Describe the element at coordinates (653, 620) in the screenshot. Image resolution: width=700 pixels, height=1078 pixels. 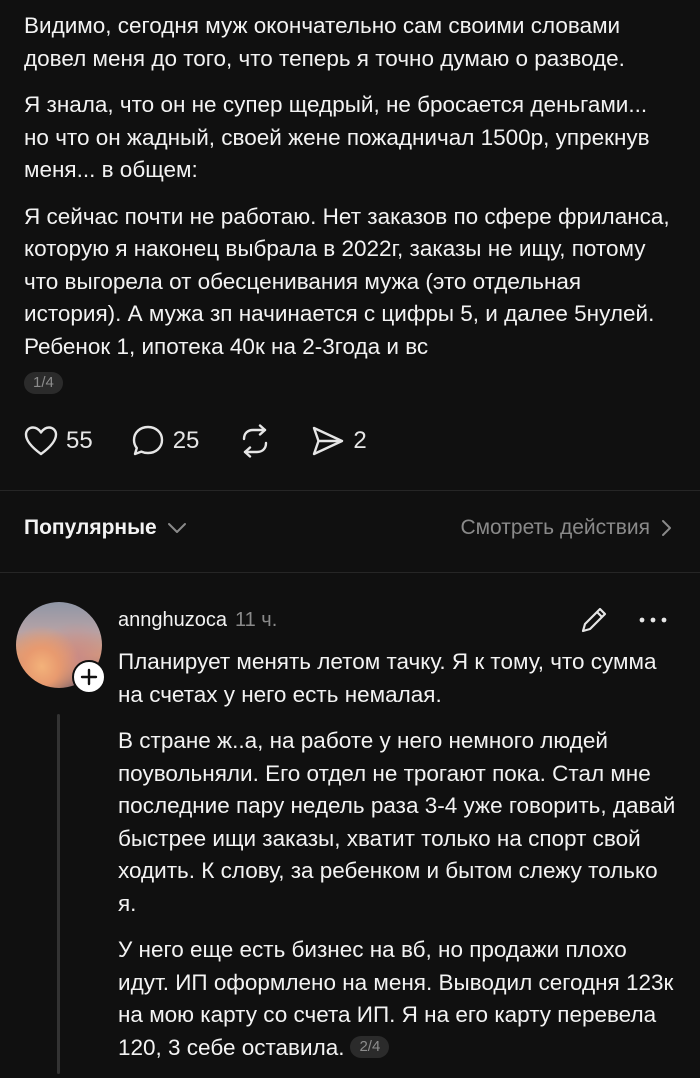
I see `more-dots-icon` at that location.